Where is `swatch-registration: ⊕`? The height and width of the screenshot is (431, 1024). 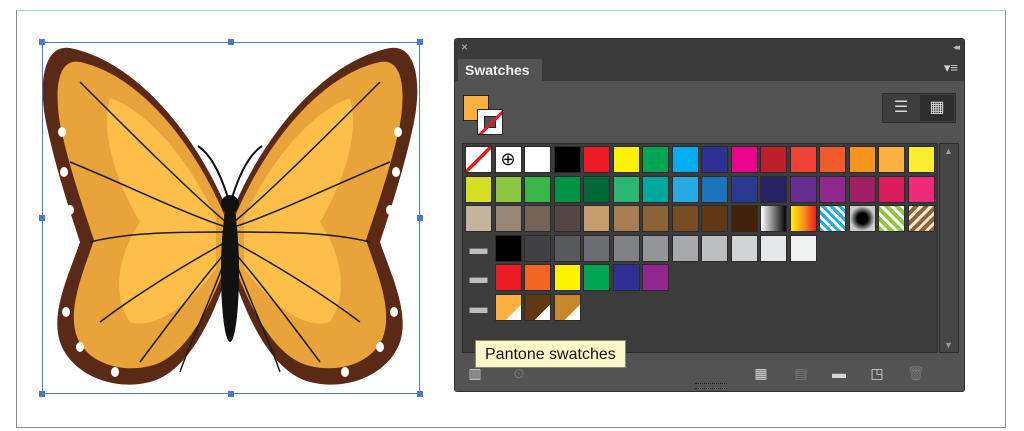 swatch-registration: ⊕ is located at coordinates (508, 159).